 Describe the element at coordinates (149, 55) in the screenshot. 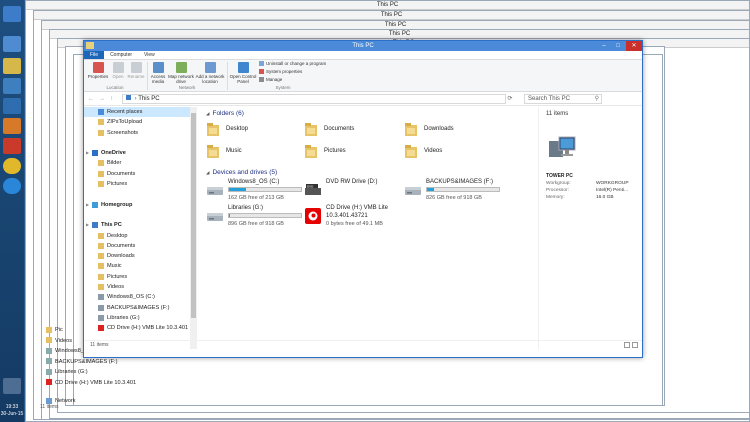

I see `tab-view: View` at that location.